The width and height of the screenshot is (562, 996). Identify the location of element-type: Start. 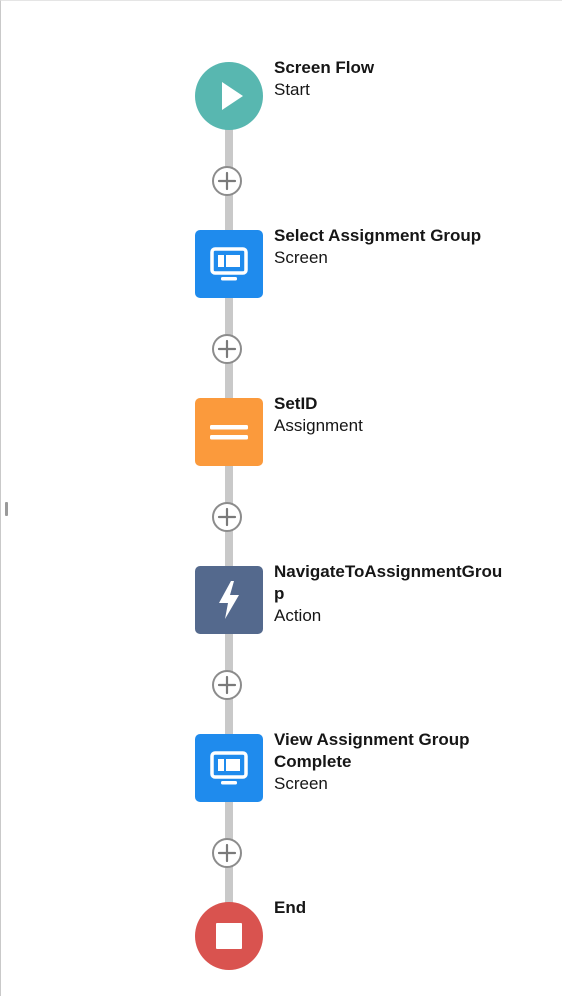
(292, 89).